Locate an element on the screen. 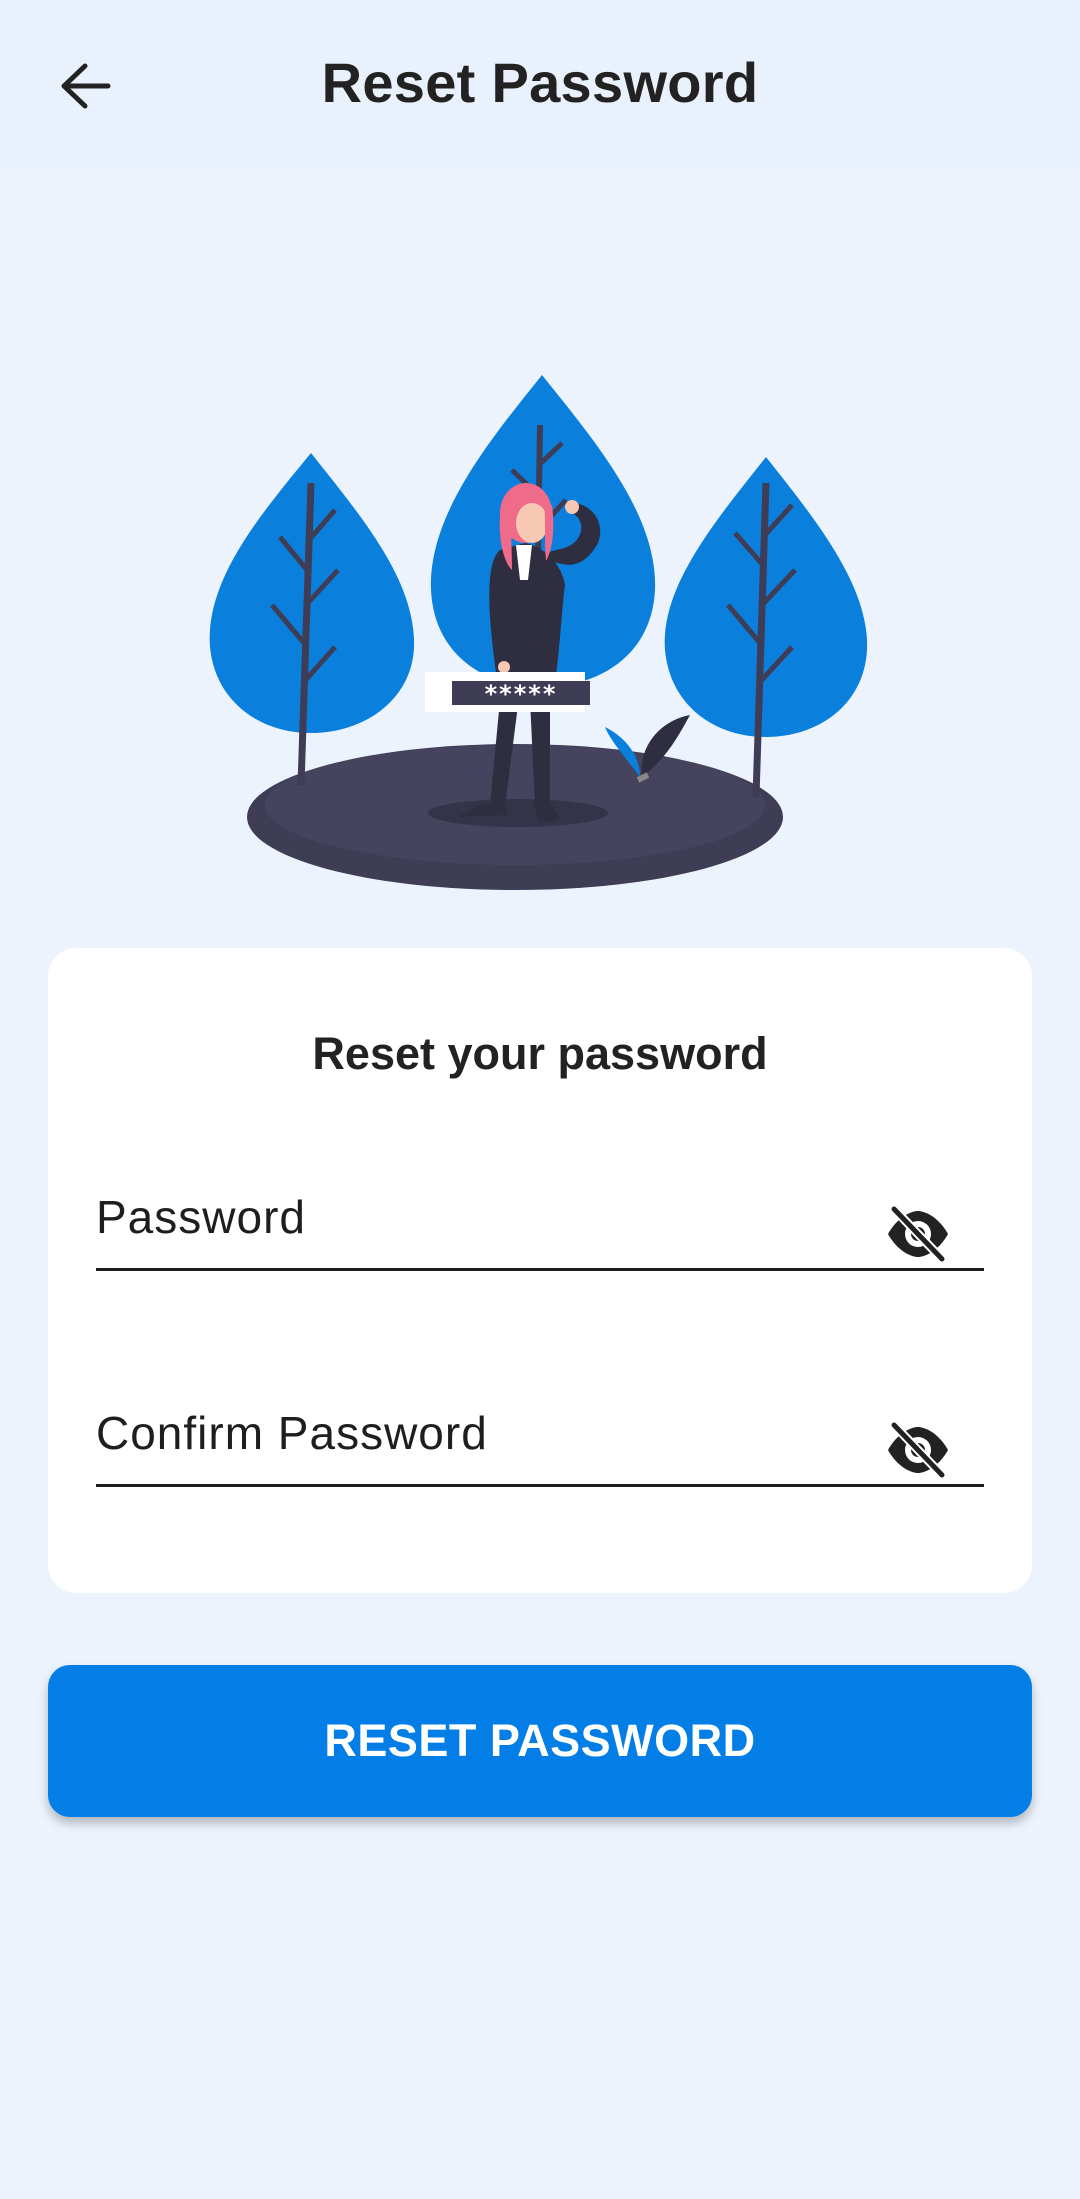 The height and width of the screenshot is (2199, 1080). page-title: Reset Password is located at coordinates (540, 82).